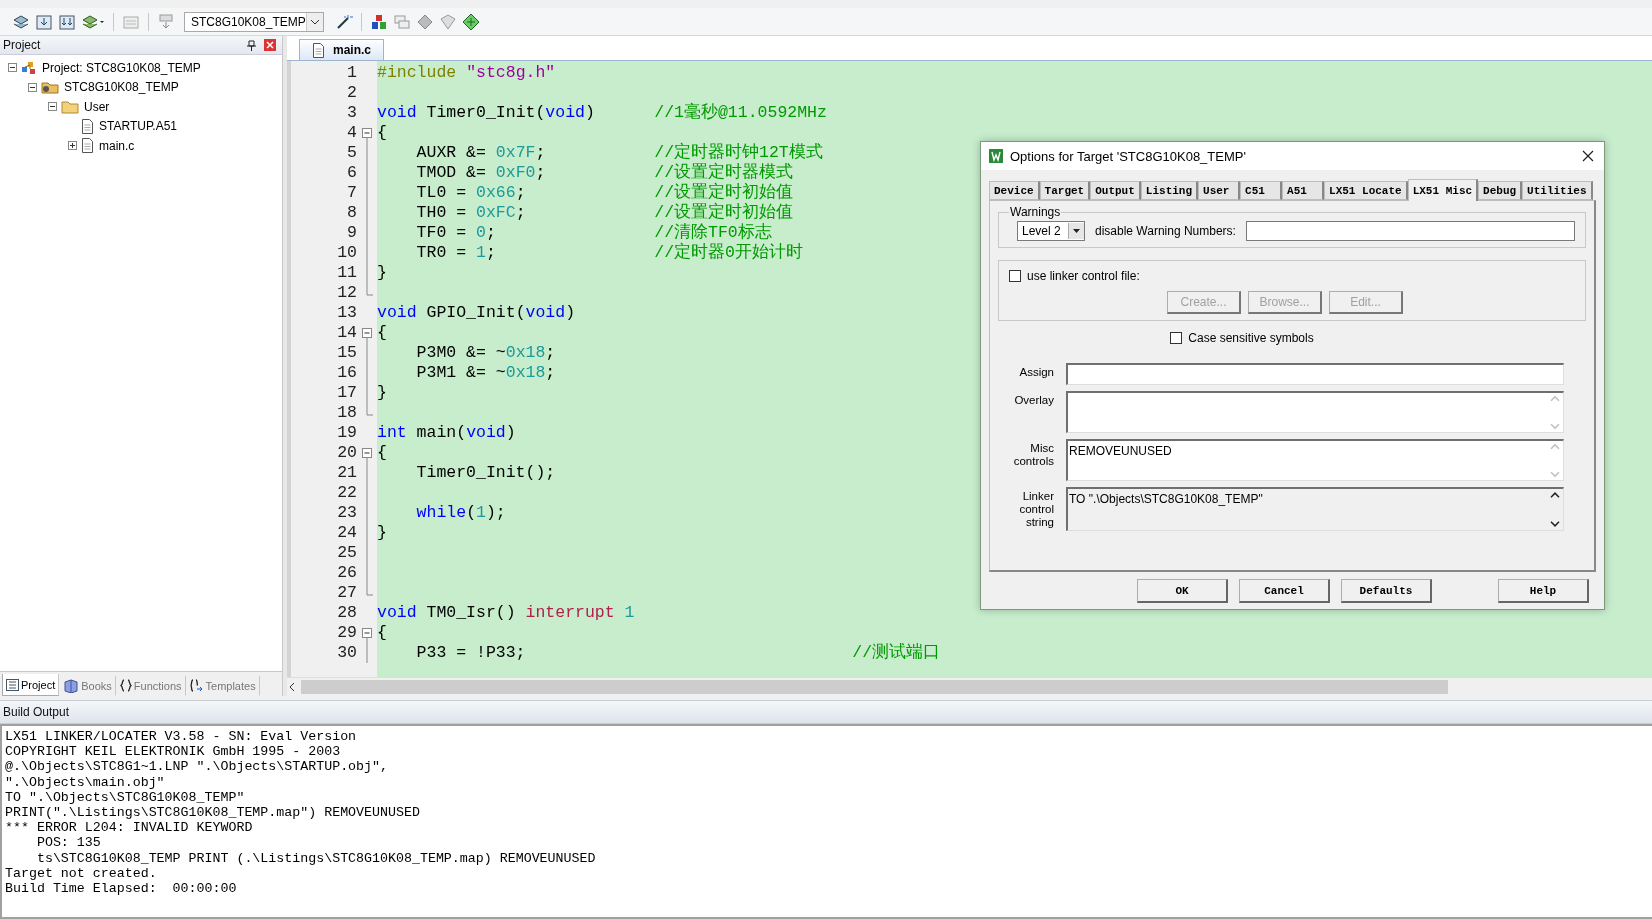 This screenshot has height=919, width=1652. What do you see at coordinates (138, 126) in the screenshot?
I see `tree-item: STARTUP.A51` at bounding box center [138, 126].